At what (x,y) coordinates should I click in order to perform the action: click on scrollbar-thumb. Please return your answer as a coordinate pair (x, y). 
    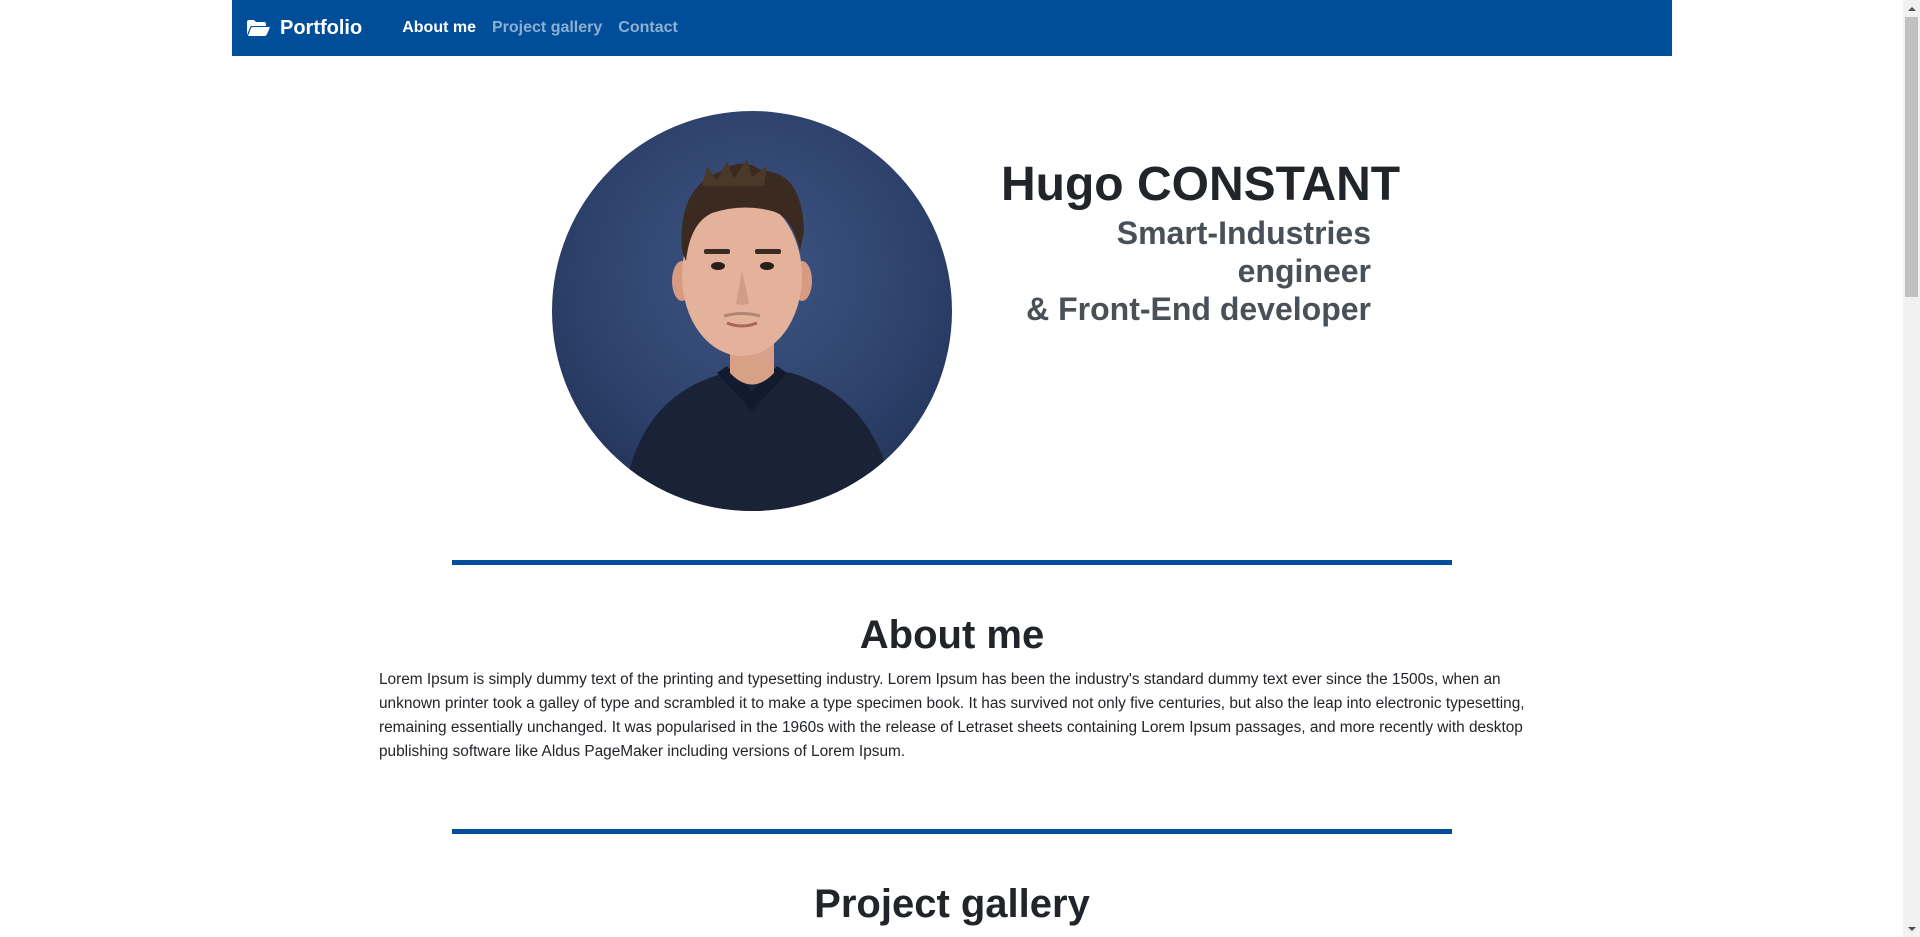
    Looking at the image, I should click on (1911, 157).